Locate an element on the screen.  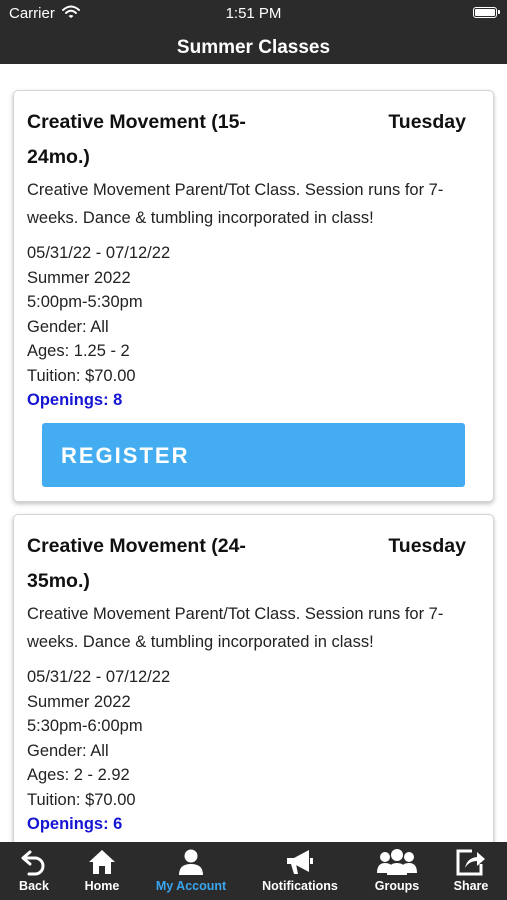
back-arrow-icon is located at coordinates (33, 863).